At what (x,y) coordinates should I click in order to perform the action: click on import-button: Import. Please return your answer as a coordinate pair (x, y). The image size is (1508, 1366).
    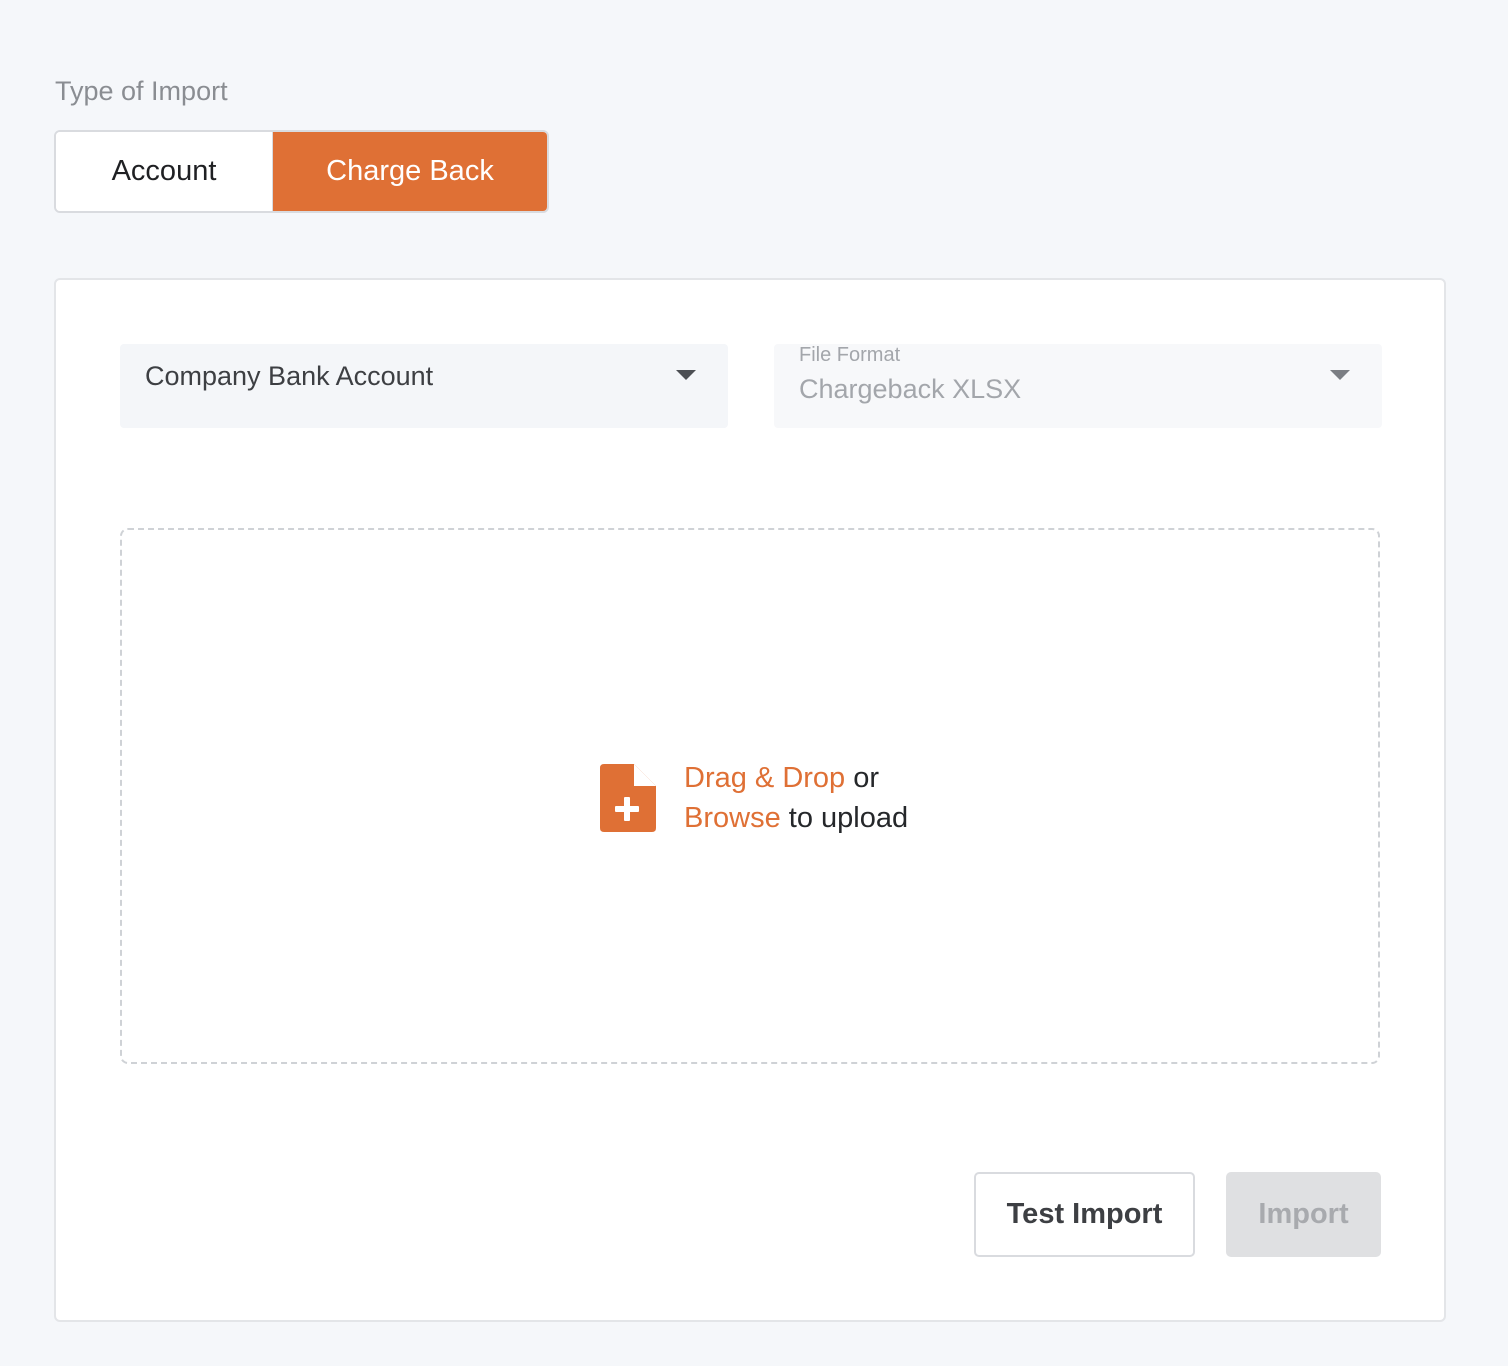
    Looking at the image, I should click on (1303, 1214).